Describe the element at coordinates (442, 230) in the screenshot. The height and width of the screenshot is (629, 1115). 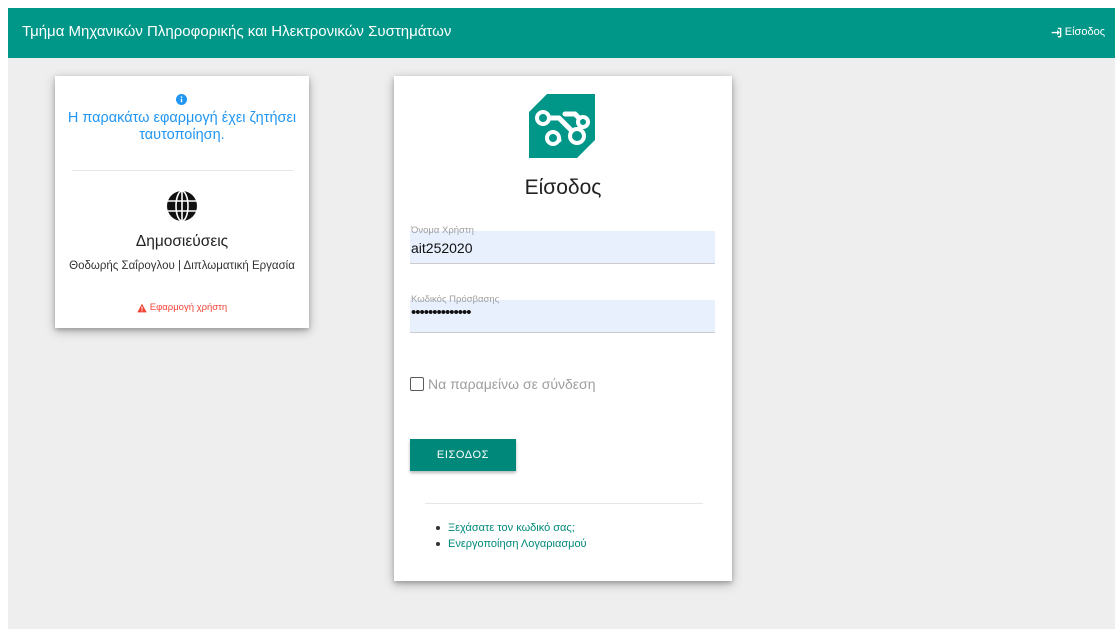
I see `username-label: Όνομα Χρήστη` at that location.